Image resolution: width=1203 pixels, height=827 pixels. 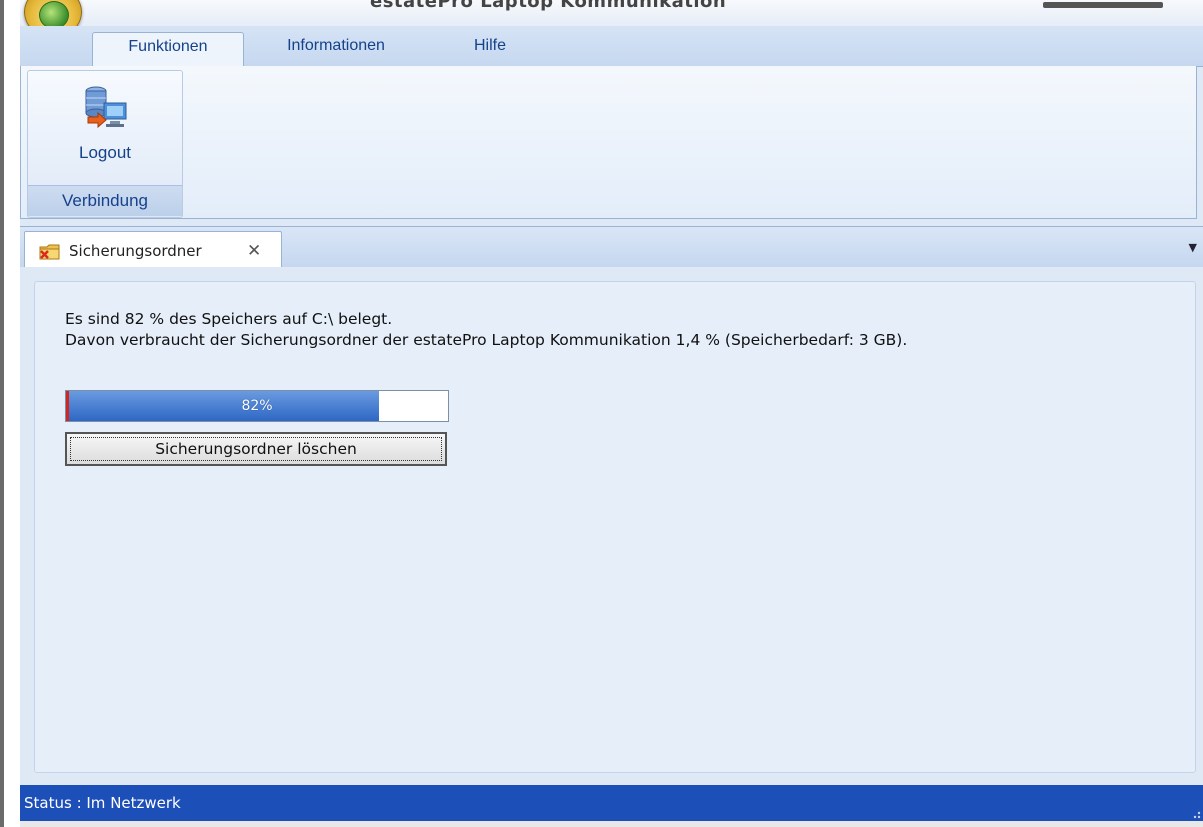 I want to click on storage-progress-bar: 82%, so click(x=257, y=406).